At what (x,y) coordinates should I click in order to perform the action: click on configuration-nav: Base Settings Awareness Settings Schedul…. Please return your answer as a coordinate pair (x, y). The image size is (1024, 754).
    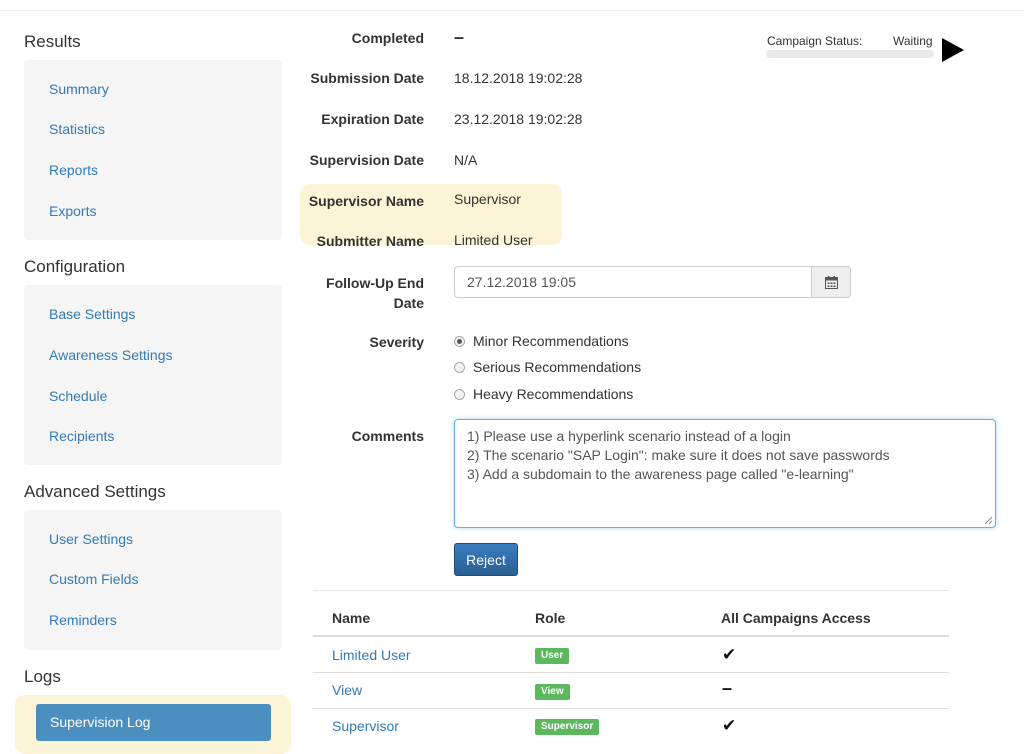
    Looking at the image, I should click on (153, 375).